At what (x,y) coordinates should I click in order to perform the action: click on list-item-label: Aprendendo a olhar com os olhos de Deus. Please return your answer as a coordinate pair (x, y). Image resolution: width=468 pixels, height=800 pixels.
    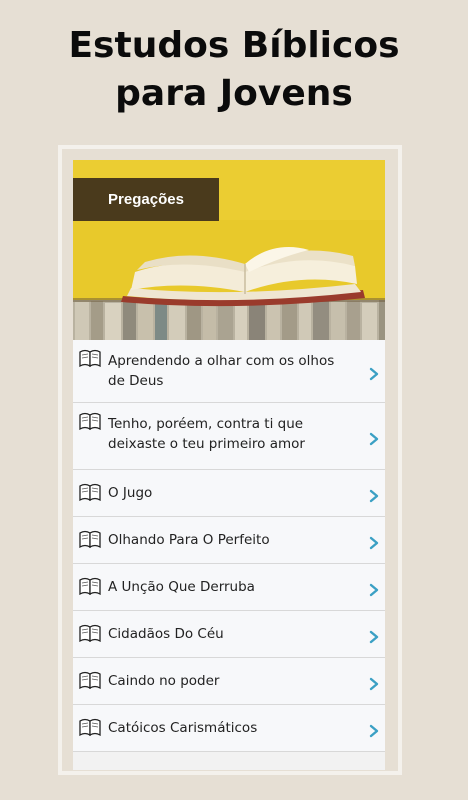
    Looking at the image, I should click on (221, 371).